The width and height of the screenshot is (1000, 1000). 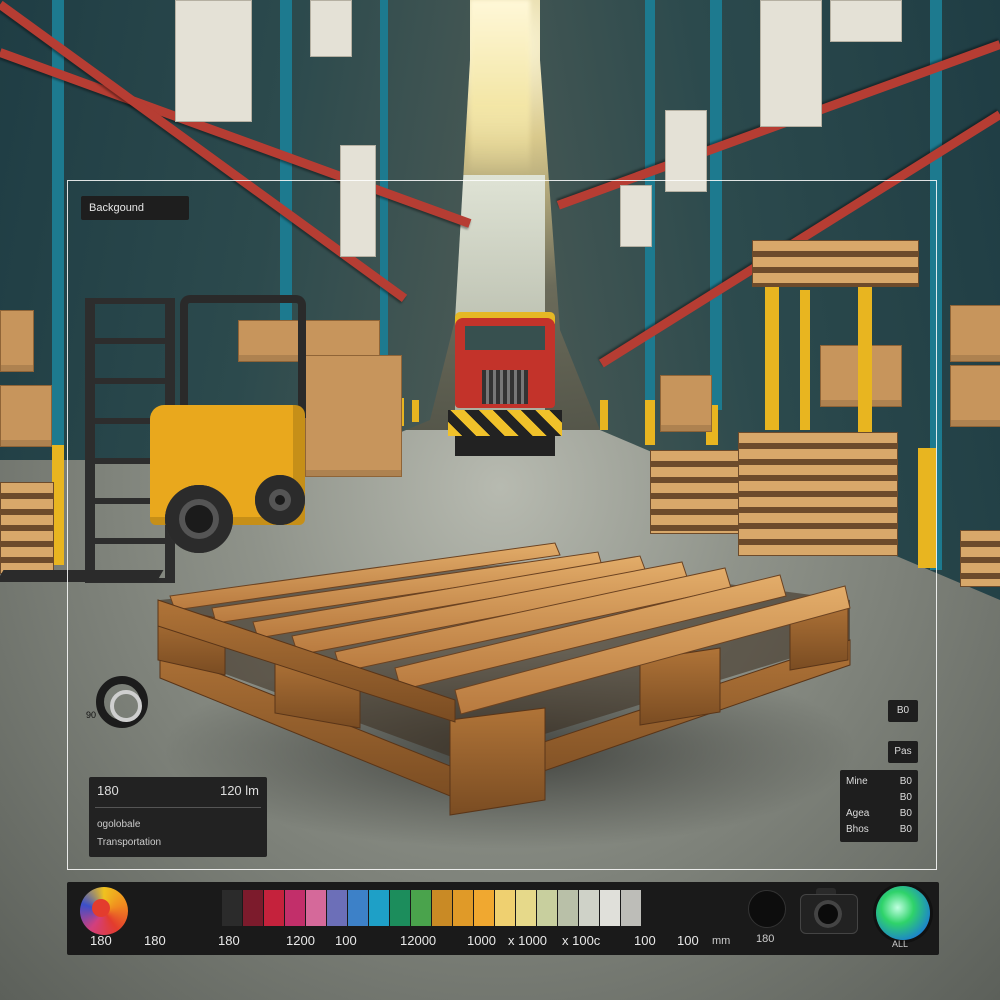 I want to click on info-value-left: 180, so click(x=108, y=790).